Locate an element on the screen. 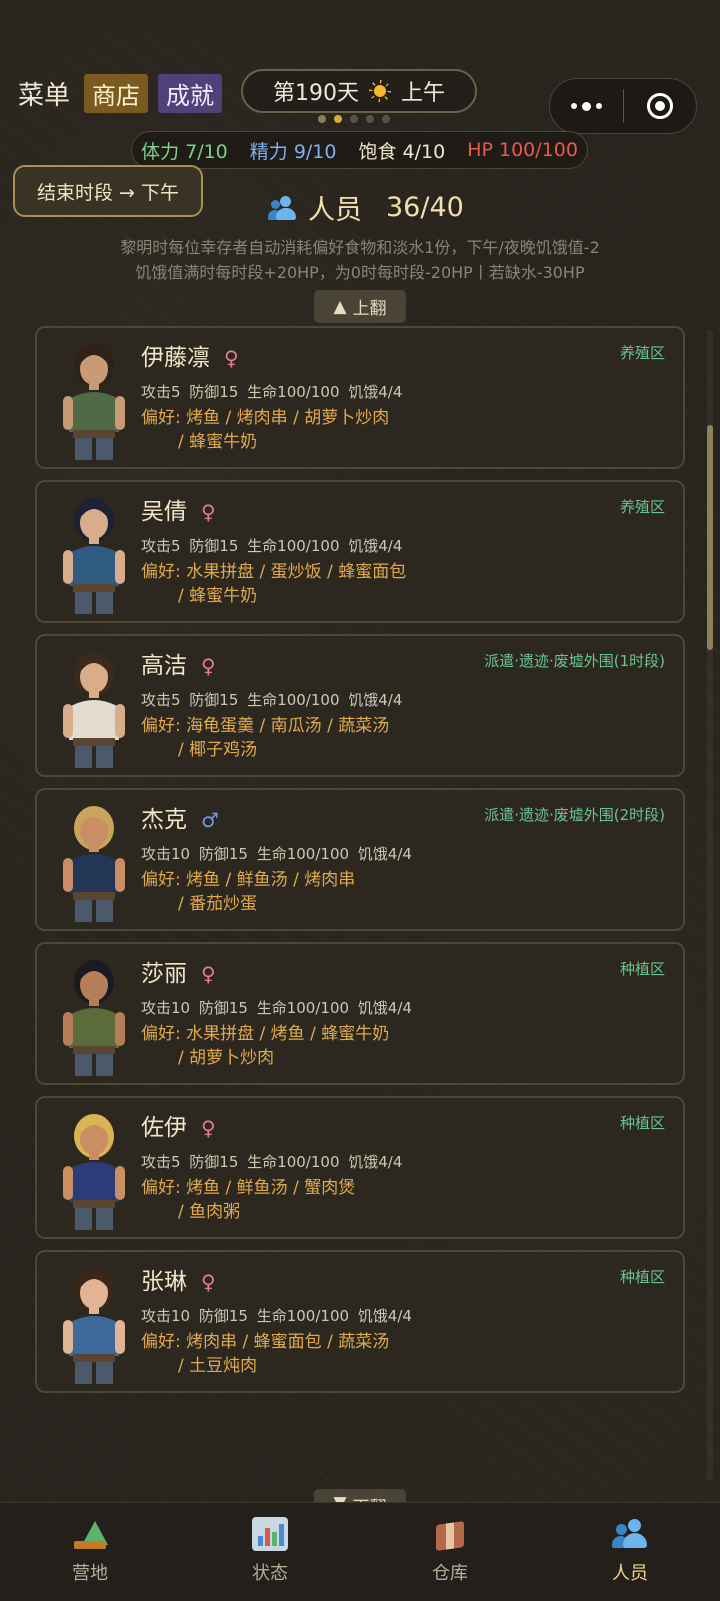  achievements-button: 成就 is located at coordinates (190, 93).